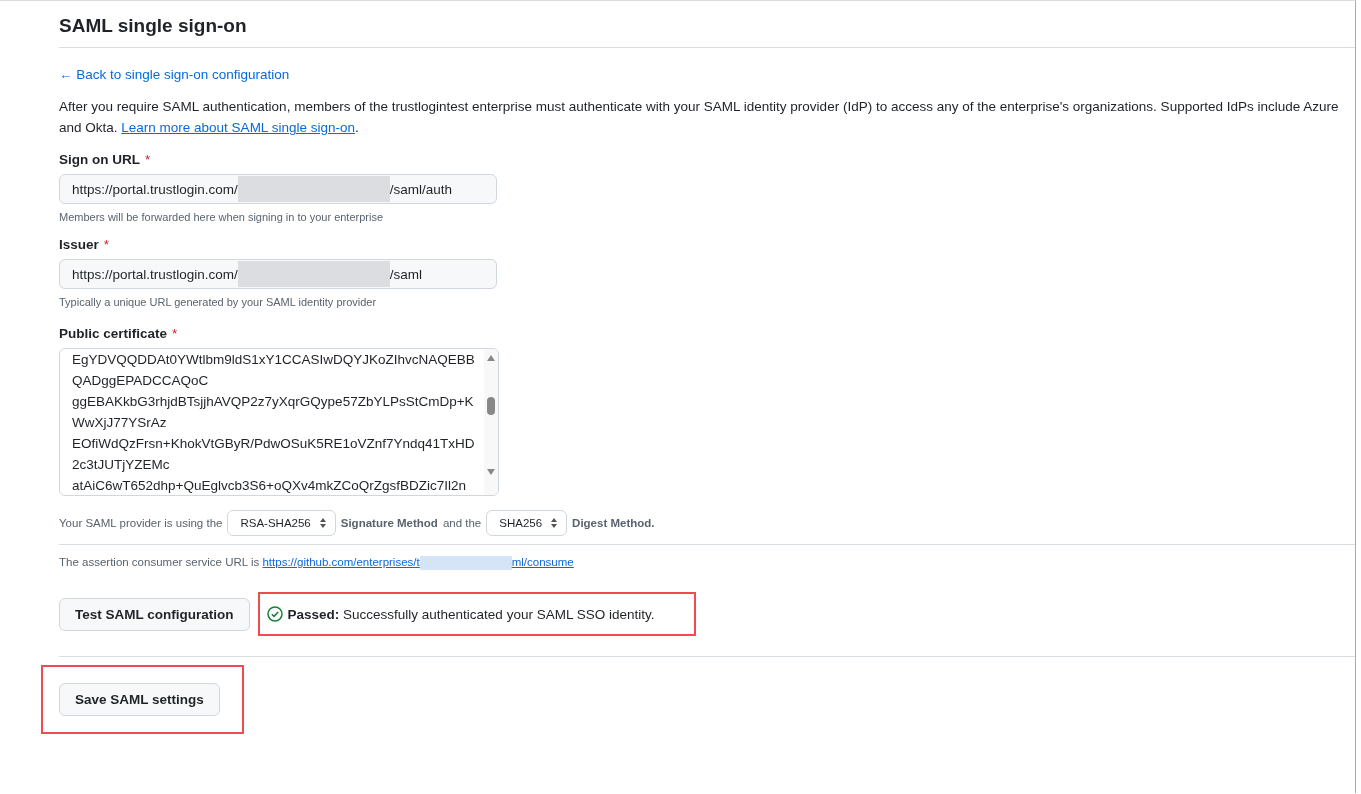 Image resolution: width=1361 pixels, height=794 pixels. Describe the element at coordinates (141, 523) in the screenshot. I see `method-text: Your SAML provider is using the` at that location.